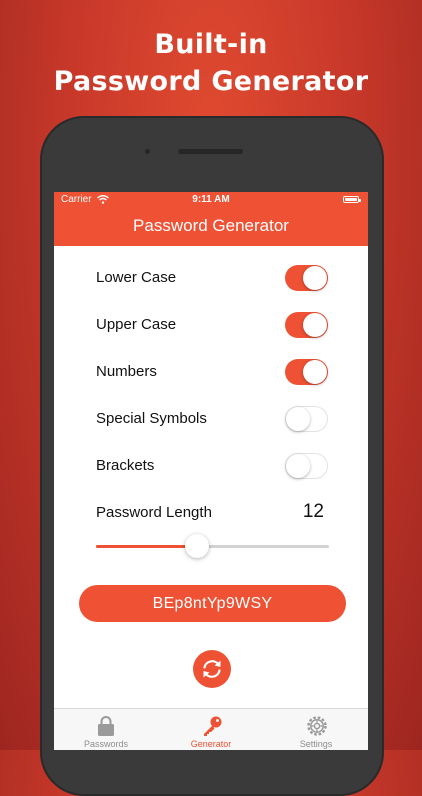 This screenshot has height=796, width=422. Describe the element at coordinates (316, 744) in the screenshot. I see `tab-label: Settings` at that location.